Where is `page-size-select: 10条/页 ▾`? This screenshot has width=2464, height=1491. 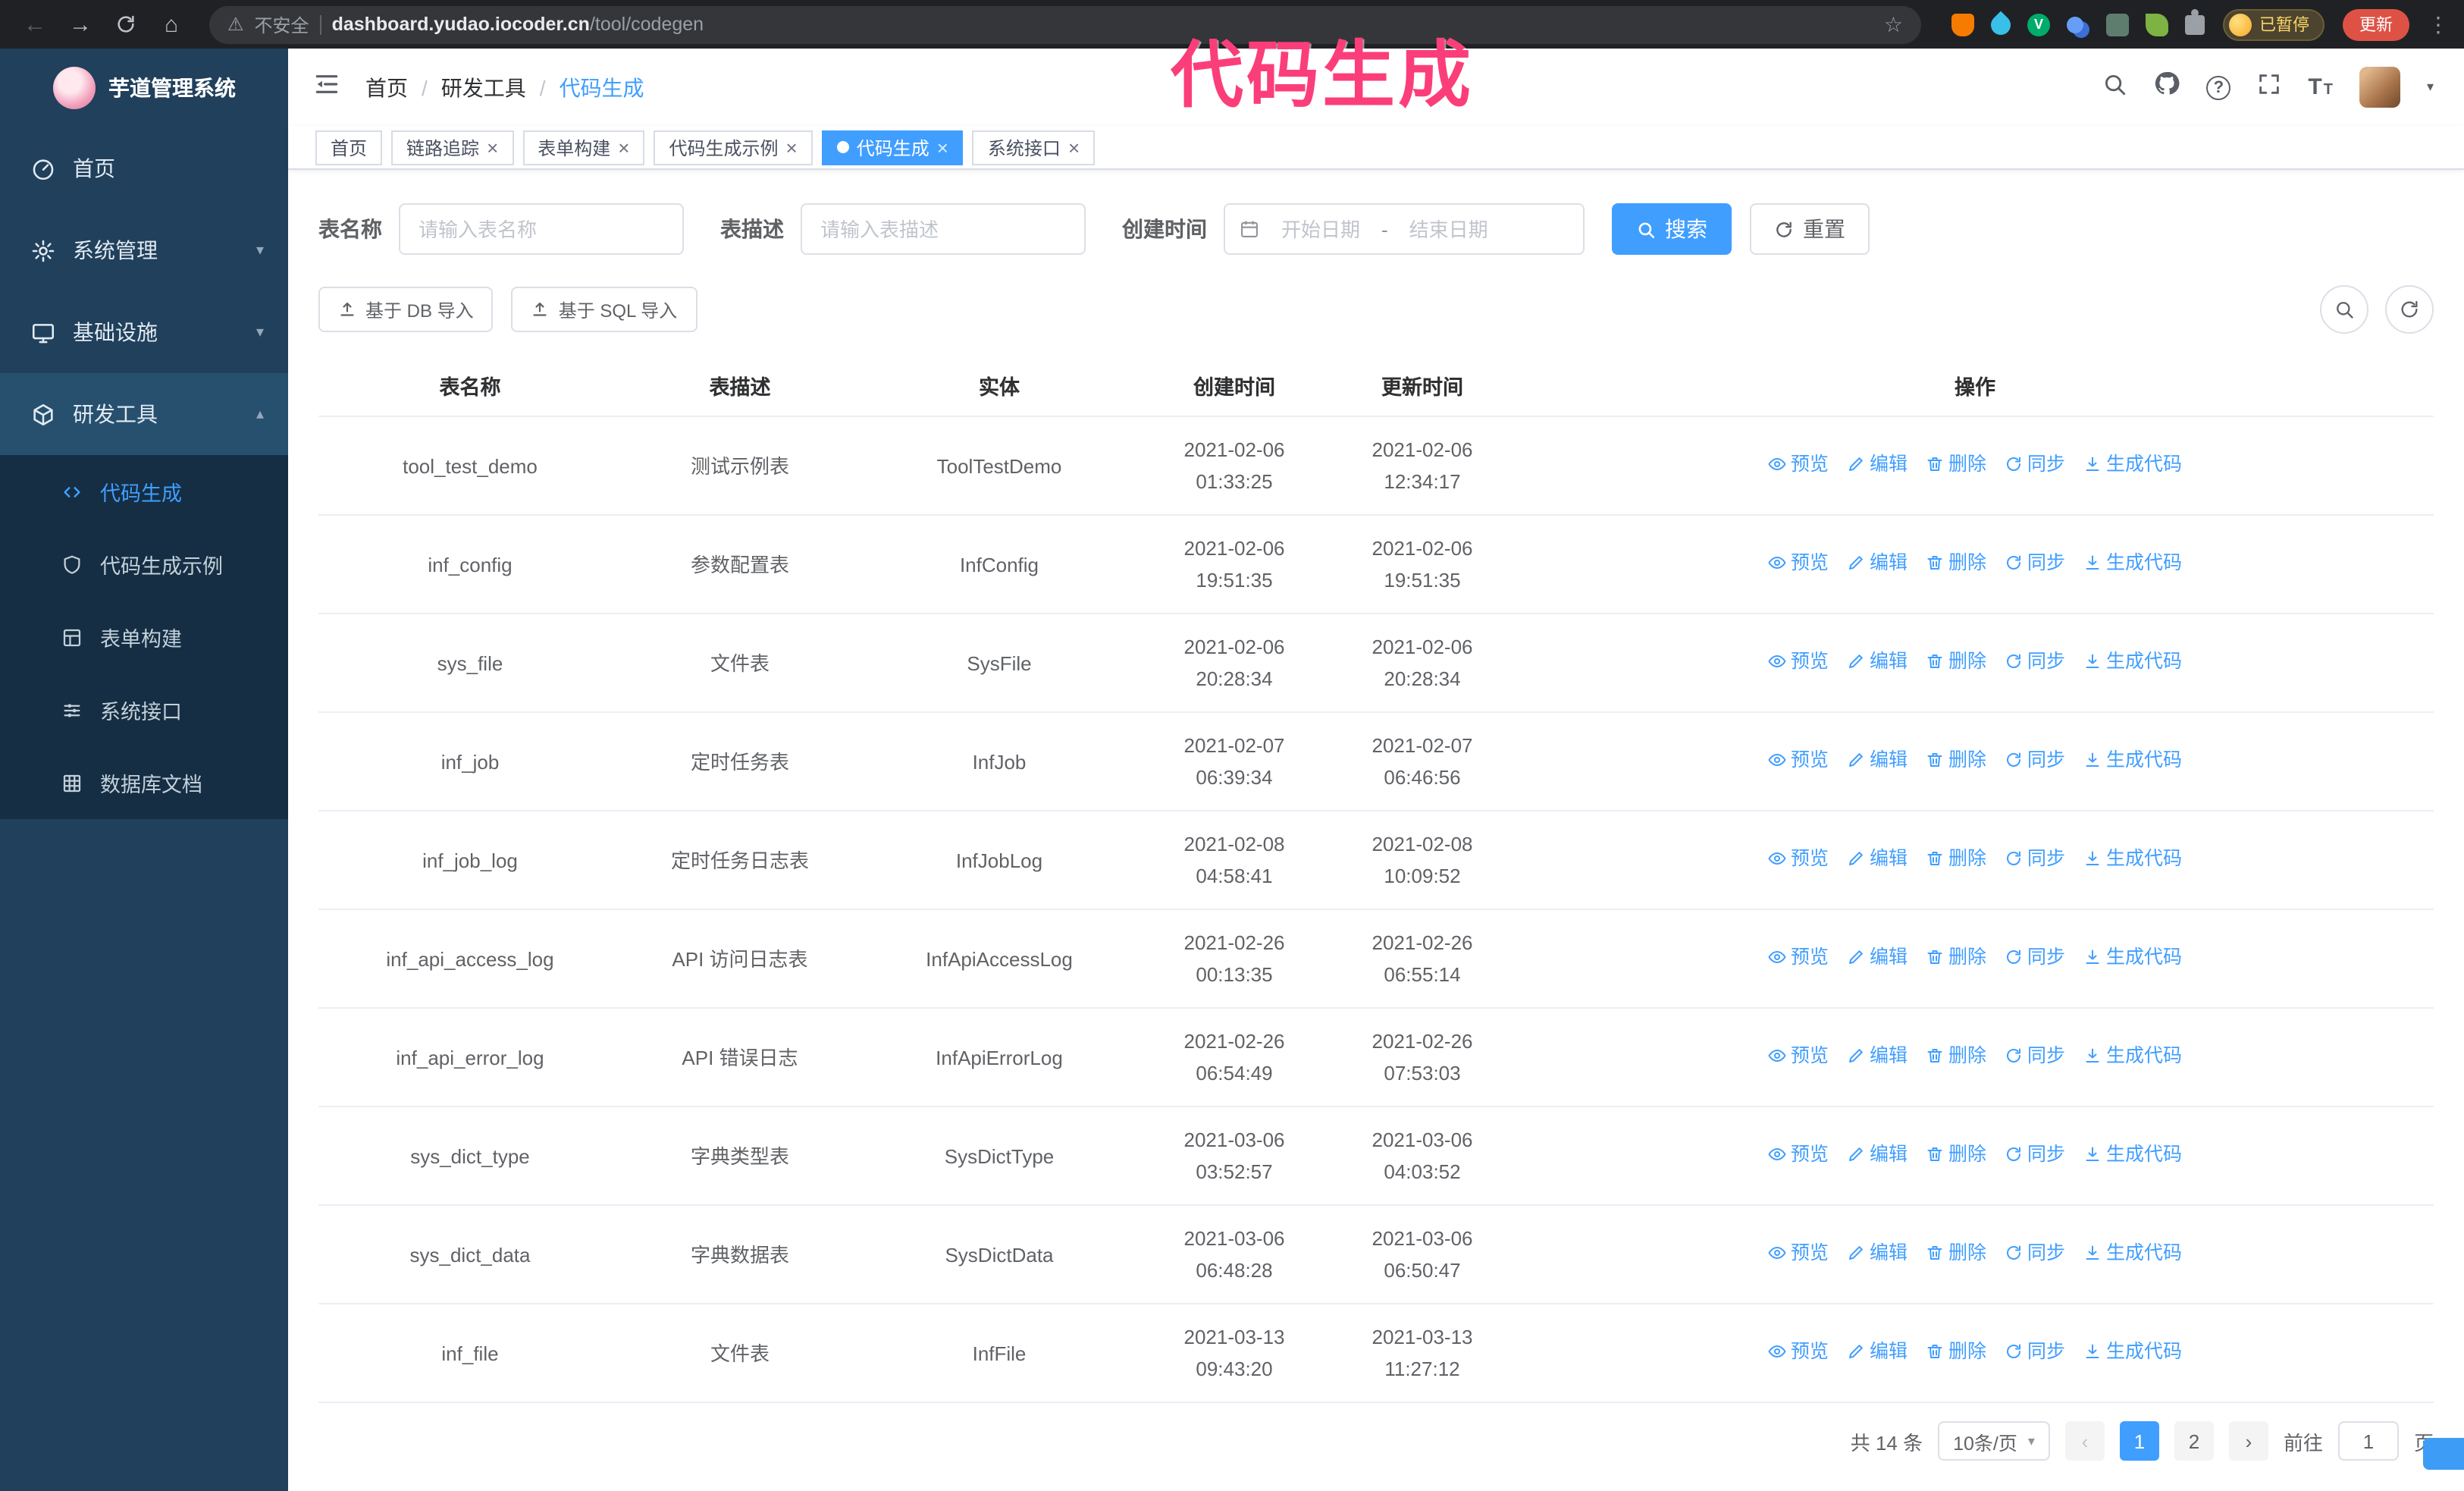
page-size-select: 10条/页 ▾ is located at coordinates (1994, 1441).